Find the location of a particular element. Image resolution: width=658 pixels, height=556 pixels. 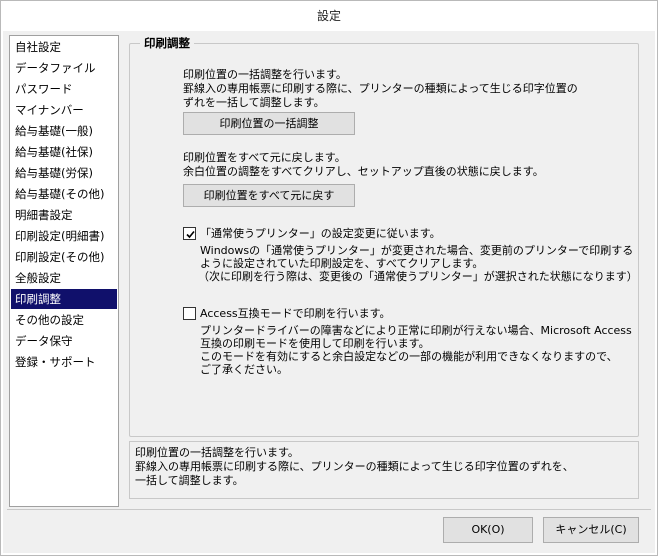

sidebar-item-data-file: データファイル is located at coordinates (64, 68).